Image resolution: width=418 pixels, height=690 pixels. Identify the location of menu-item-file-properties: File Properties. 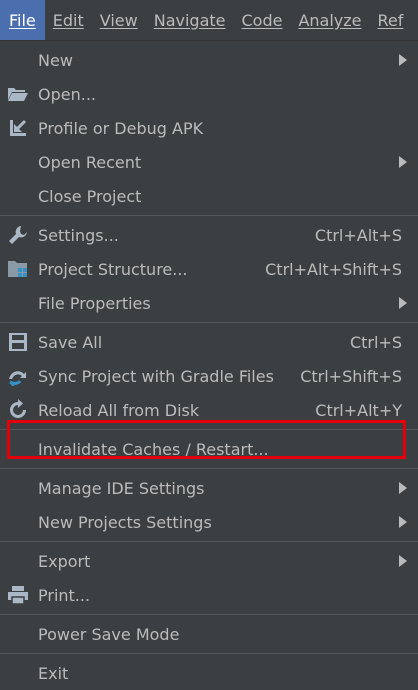
(209, 303).